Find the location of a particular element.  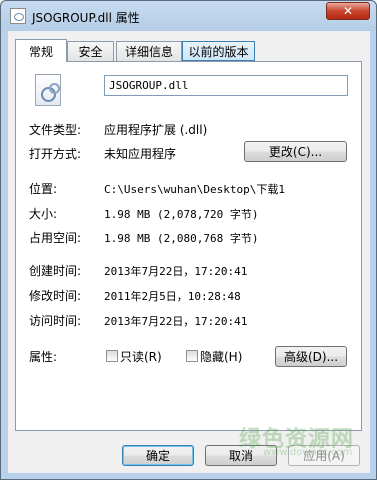

file-name-field: JSOGROUP.dll is located at coordinates (226, 85).